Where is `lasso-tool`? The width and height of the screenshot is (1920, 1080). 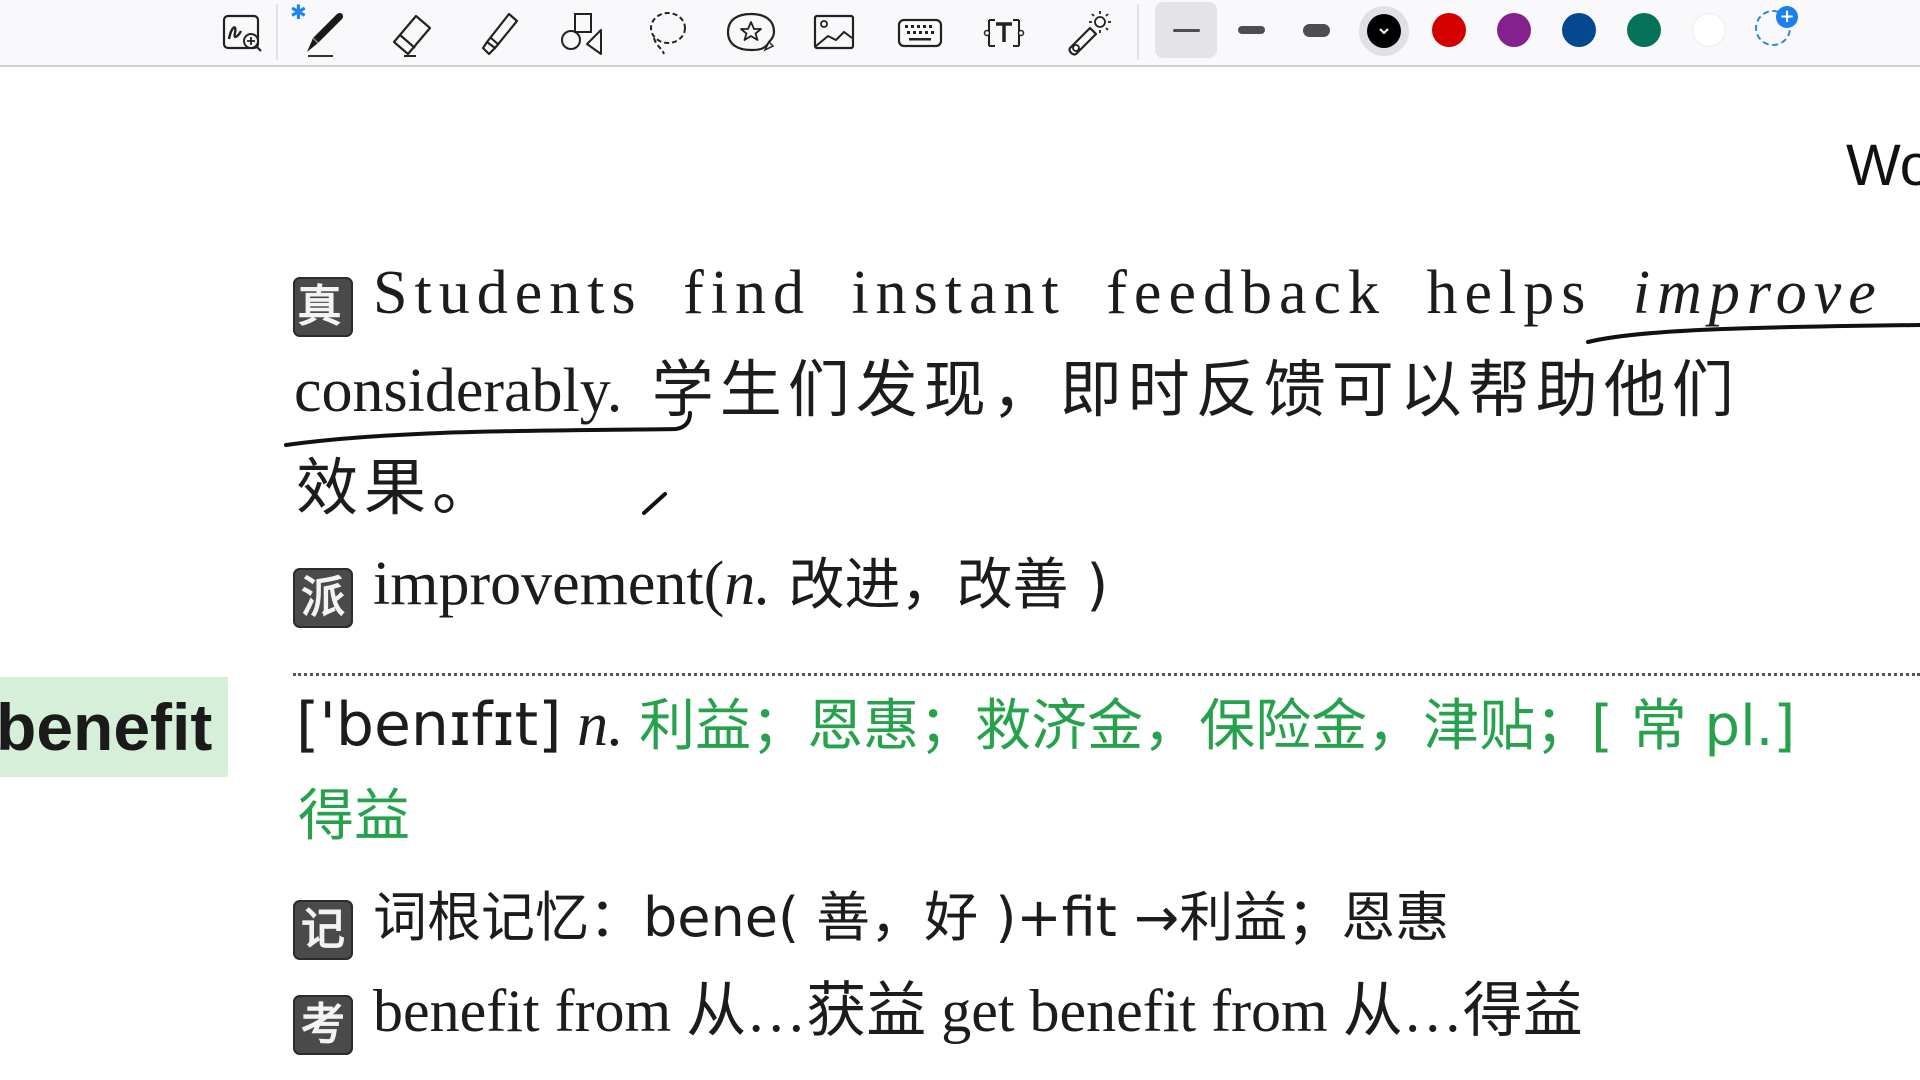 lasso-tool is located at coordinates (667, 33).